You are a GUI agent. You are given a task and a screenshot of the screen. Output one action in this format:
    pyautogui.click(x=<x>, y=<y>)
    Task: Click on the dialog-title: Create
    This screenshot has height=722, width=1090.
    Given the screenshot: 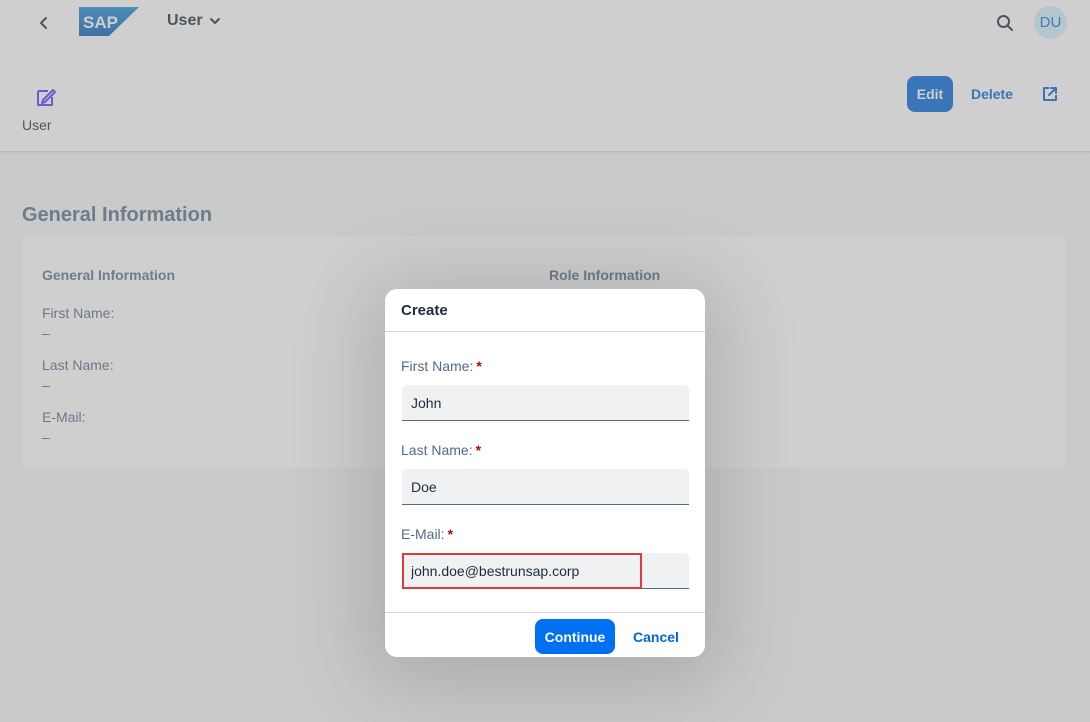 What is the action you would take?
    pyautogui.click(x=545, y=310)
    